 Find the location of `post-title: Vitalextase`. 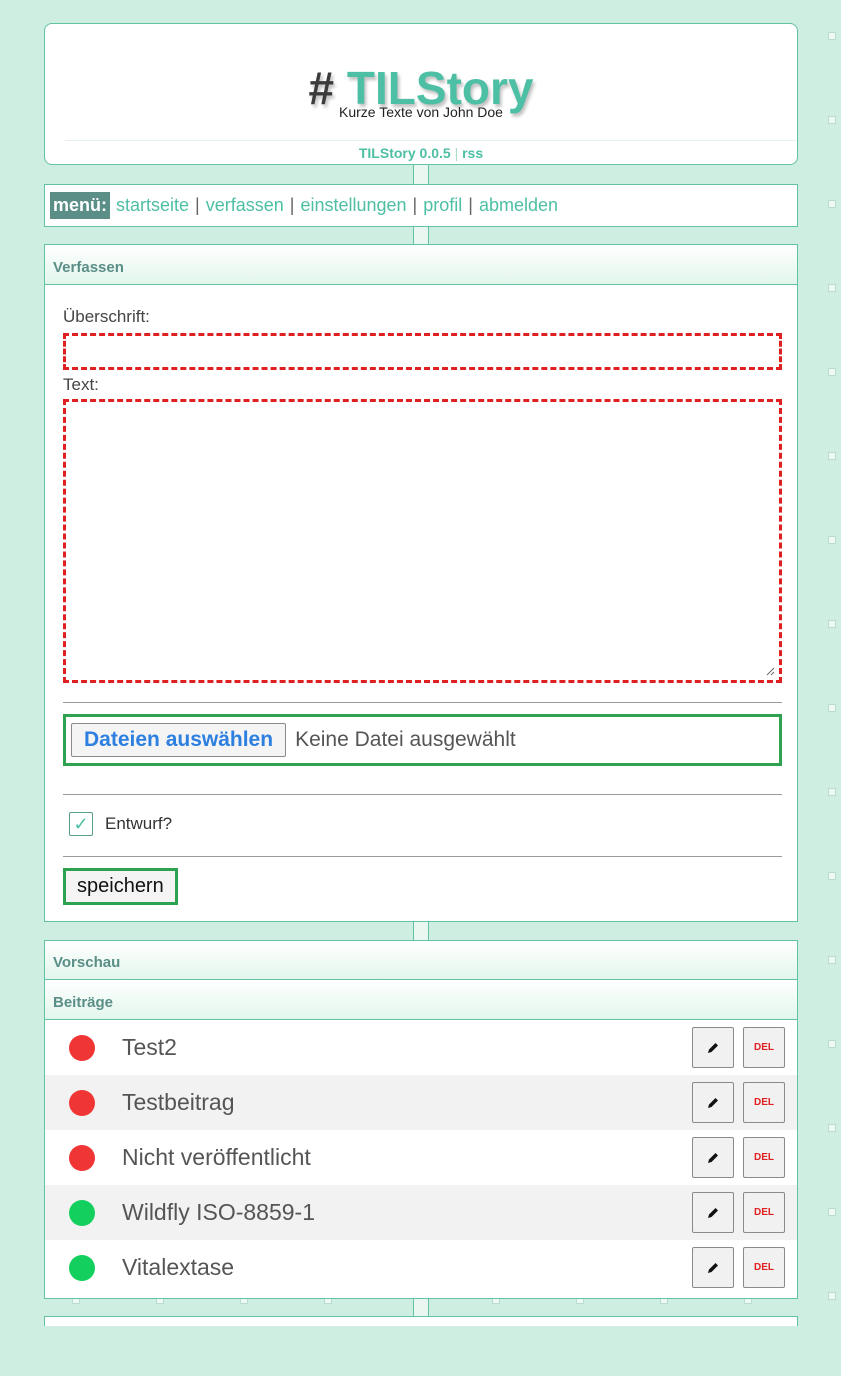

post-title: Vitalextase is located at coordinates (178, 1267).